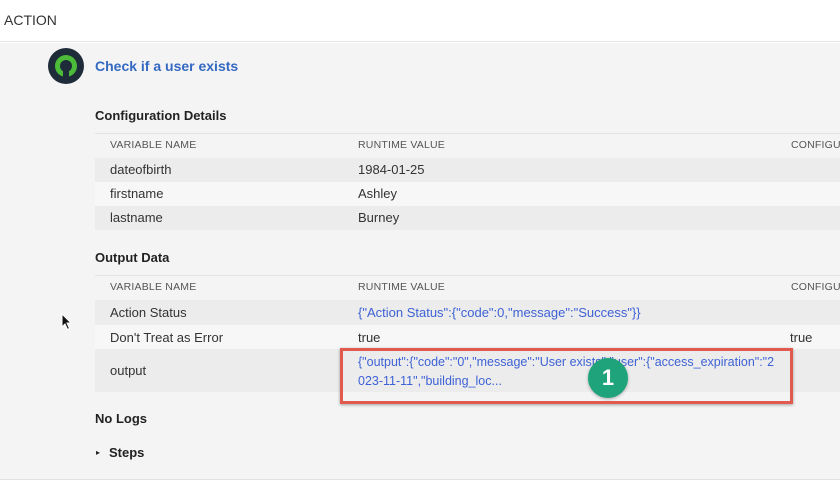 This screenshot has height=501, width=840. I want to click on config-section-title: Configuration Details, so click(161, 115).